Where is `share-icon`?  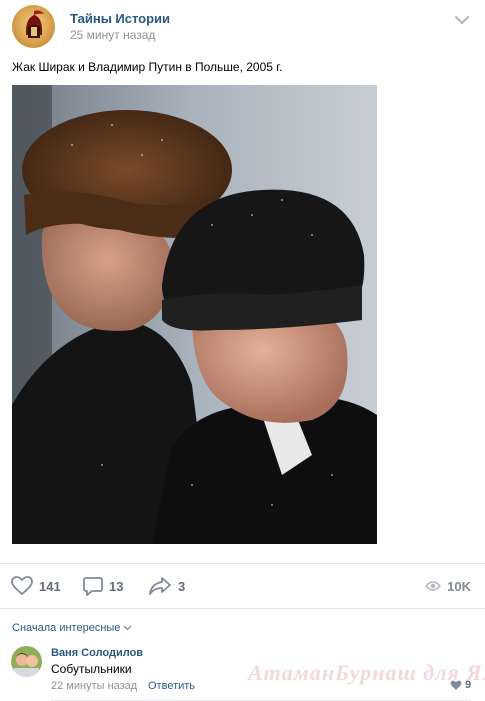
share-icon is located at coordinates (160, 586).